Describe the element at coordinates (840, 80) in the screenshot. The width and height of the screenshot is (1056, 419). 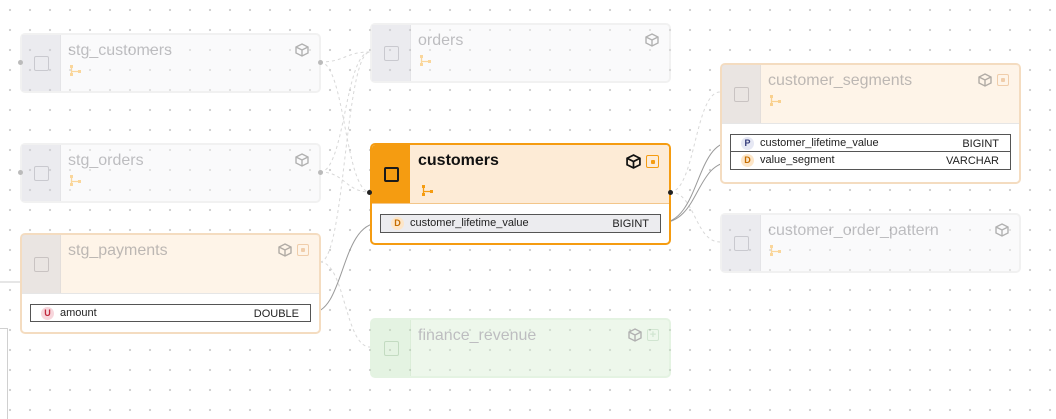
I see `node-title: customer_segments` at that location.